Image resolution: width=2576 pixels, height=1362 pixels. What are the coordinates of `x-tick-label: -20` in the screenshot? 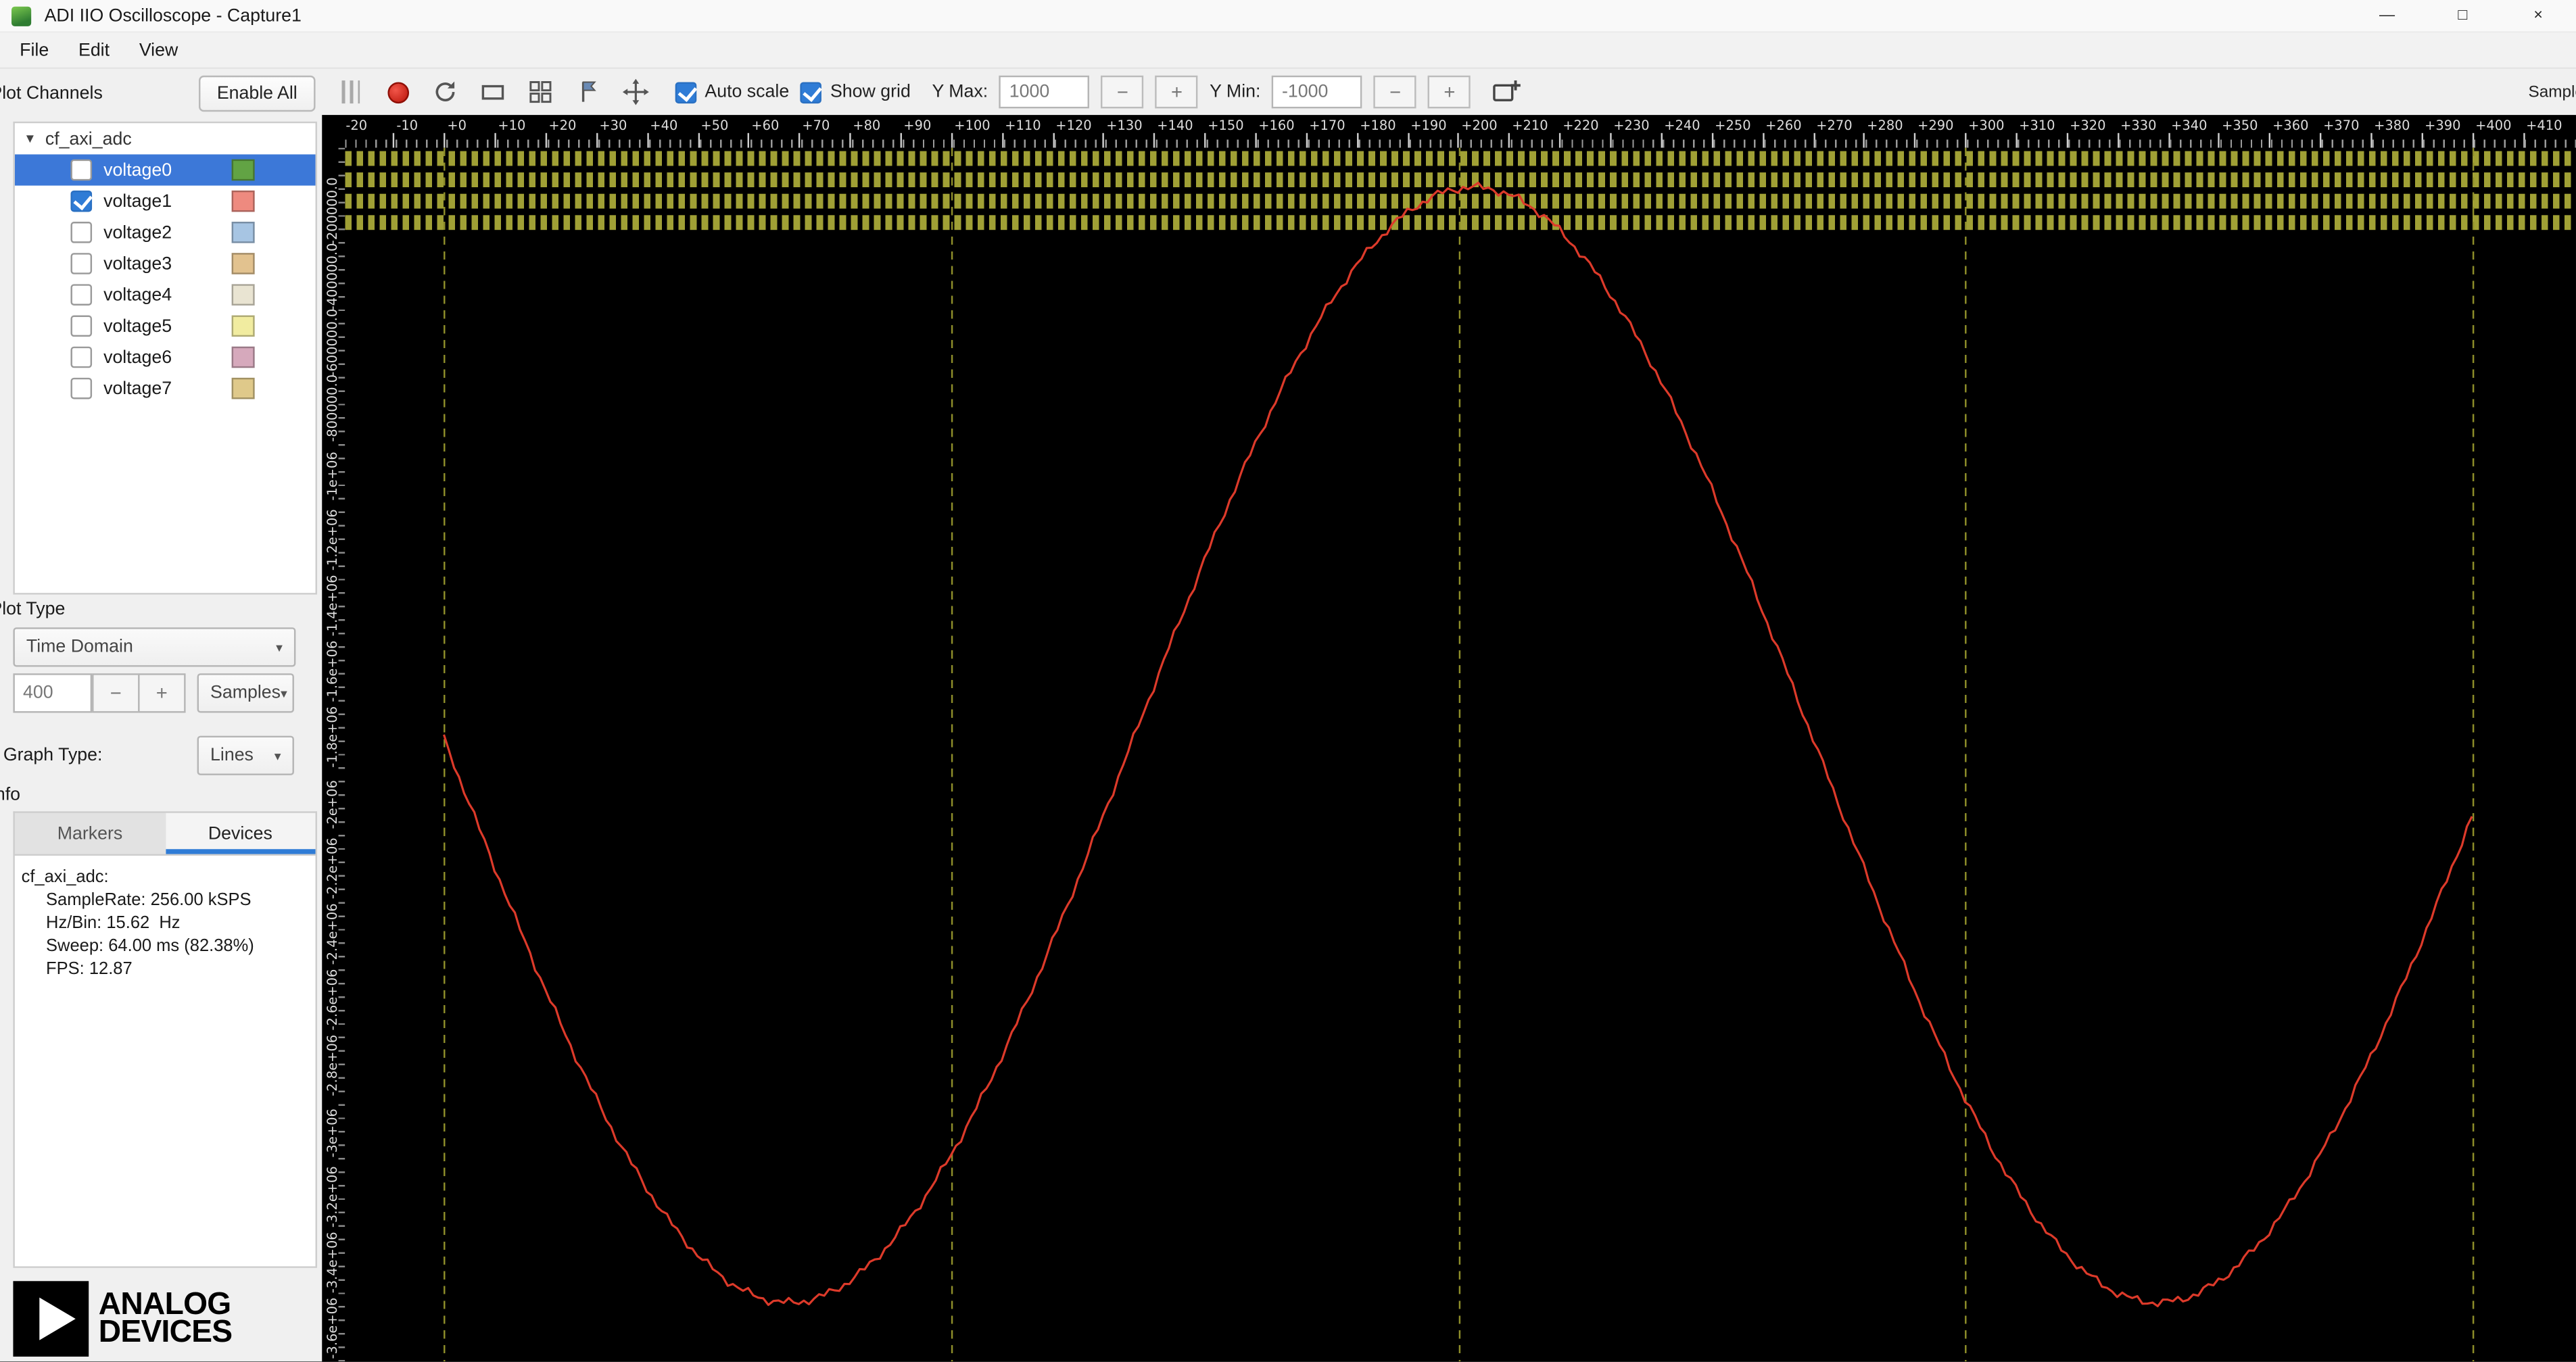 It's located at (356, 125).